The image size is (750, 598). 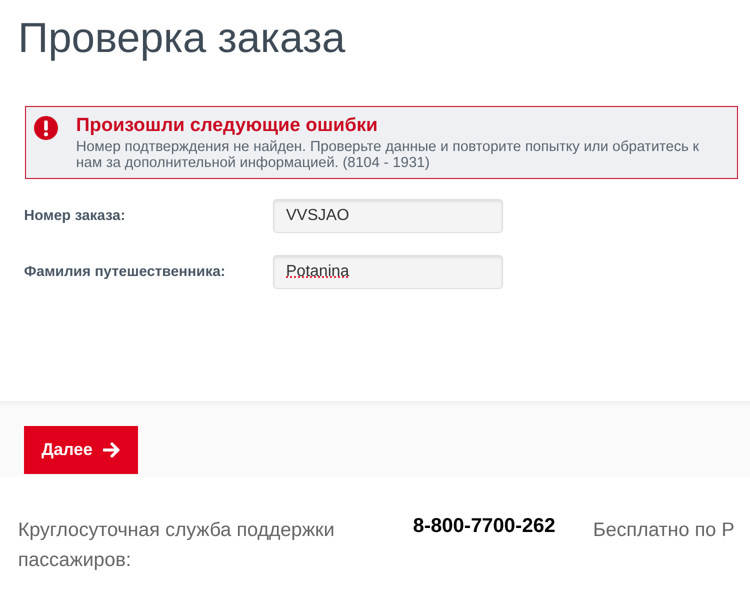 I want to click on error-title: Произошли следующие ошибки, so click(x=227, y=126).